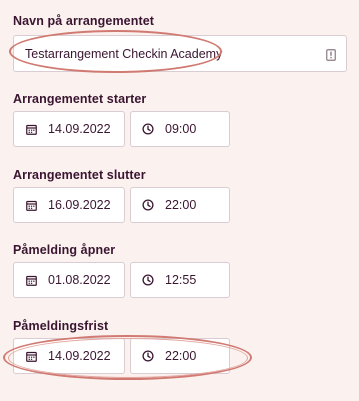 This screenshot has height=401, width=359. I want to click on registration-opens-time-value: 12:55, so click(181, 280).